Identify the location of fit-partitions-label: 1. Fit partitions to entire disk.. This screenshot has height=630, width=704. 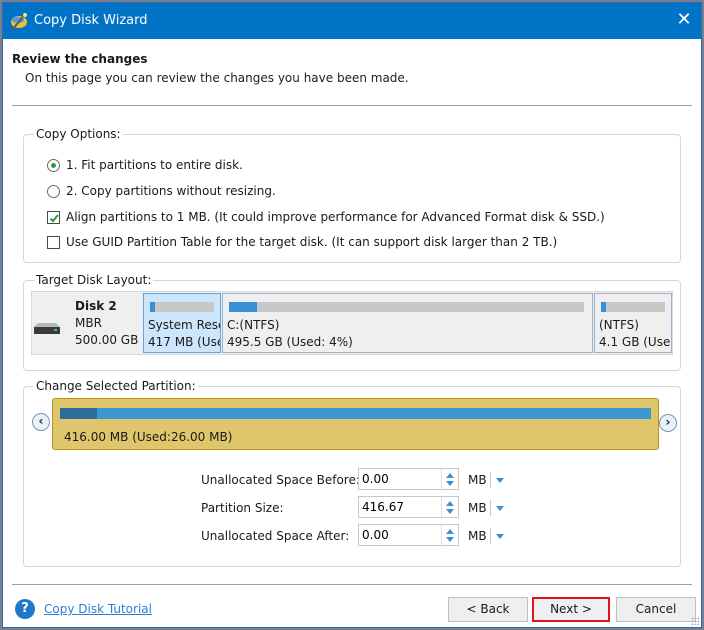
(154, 165).